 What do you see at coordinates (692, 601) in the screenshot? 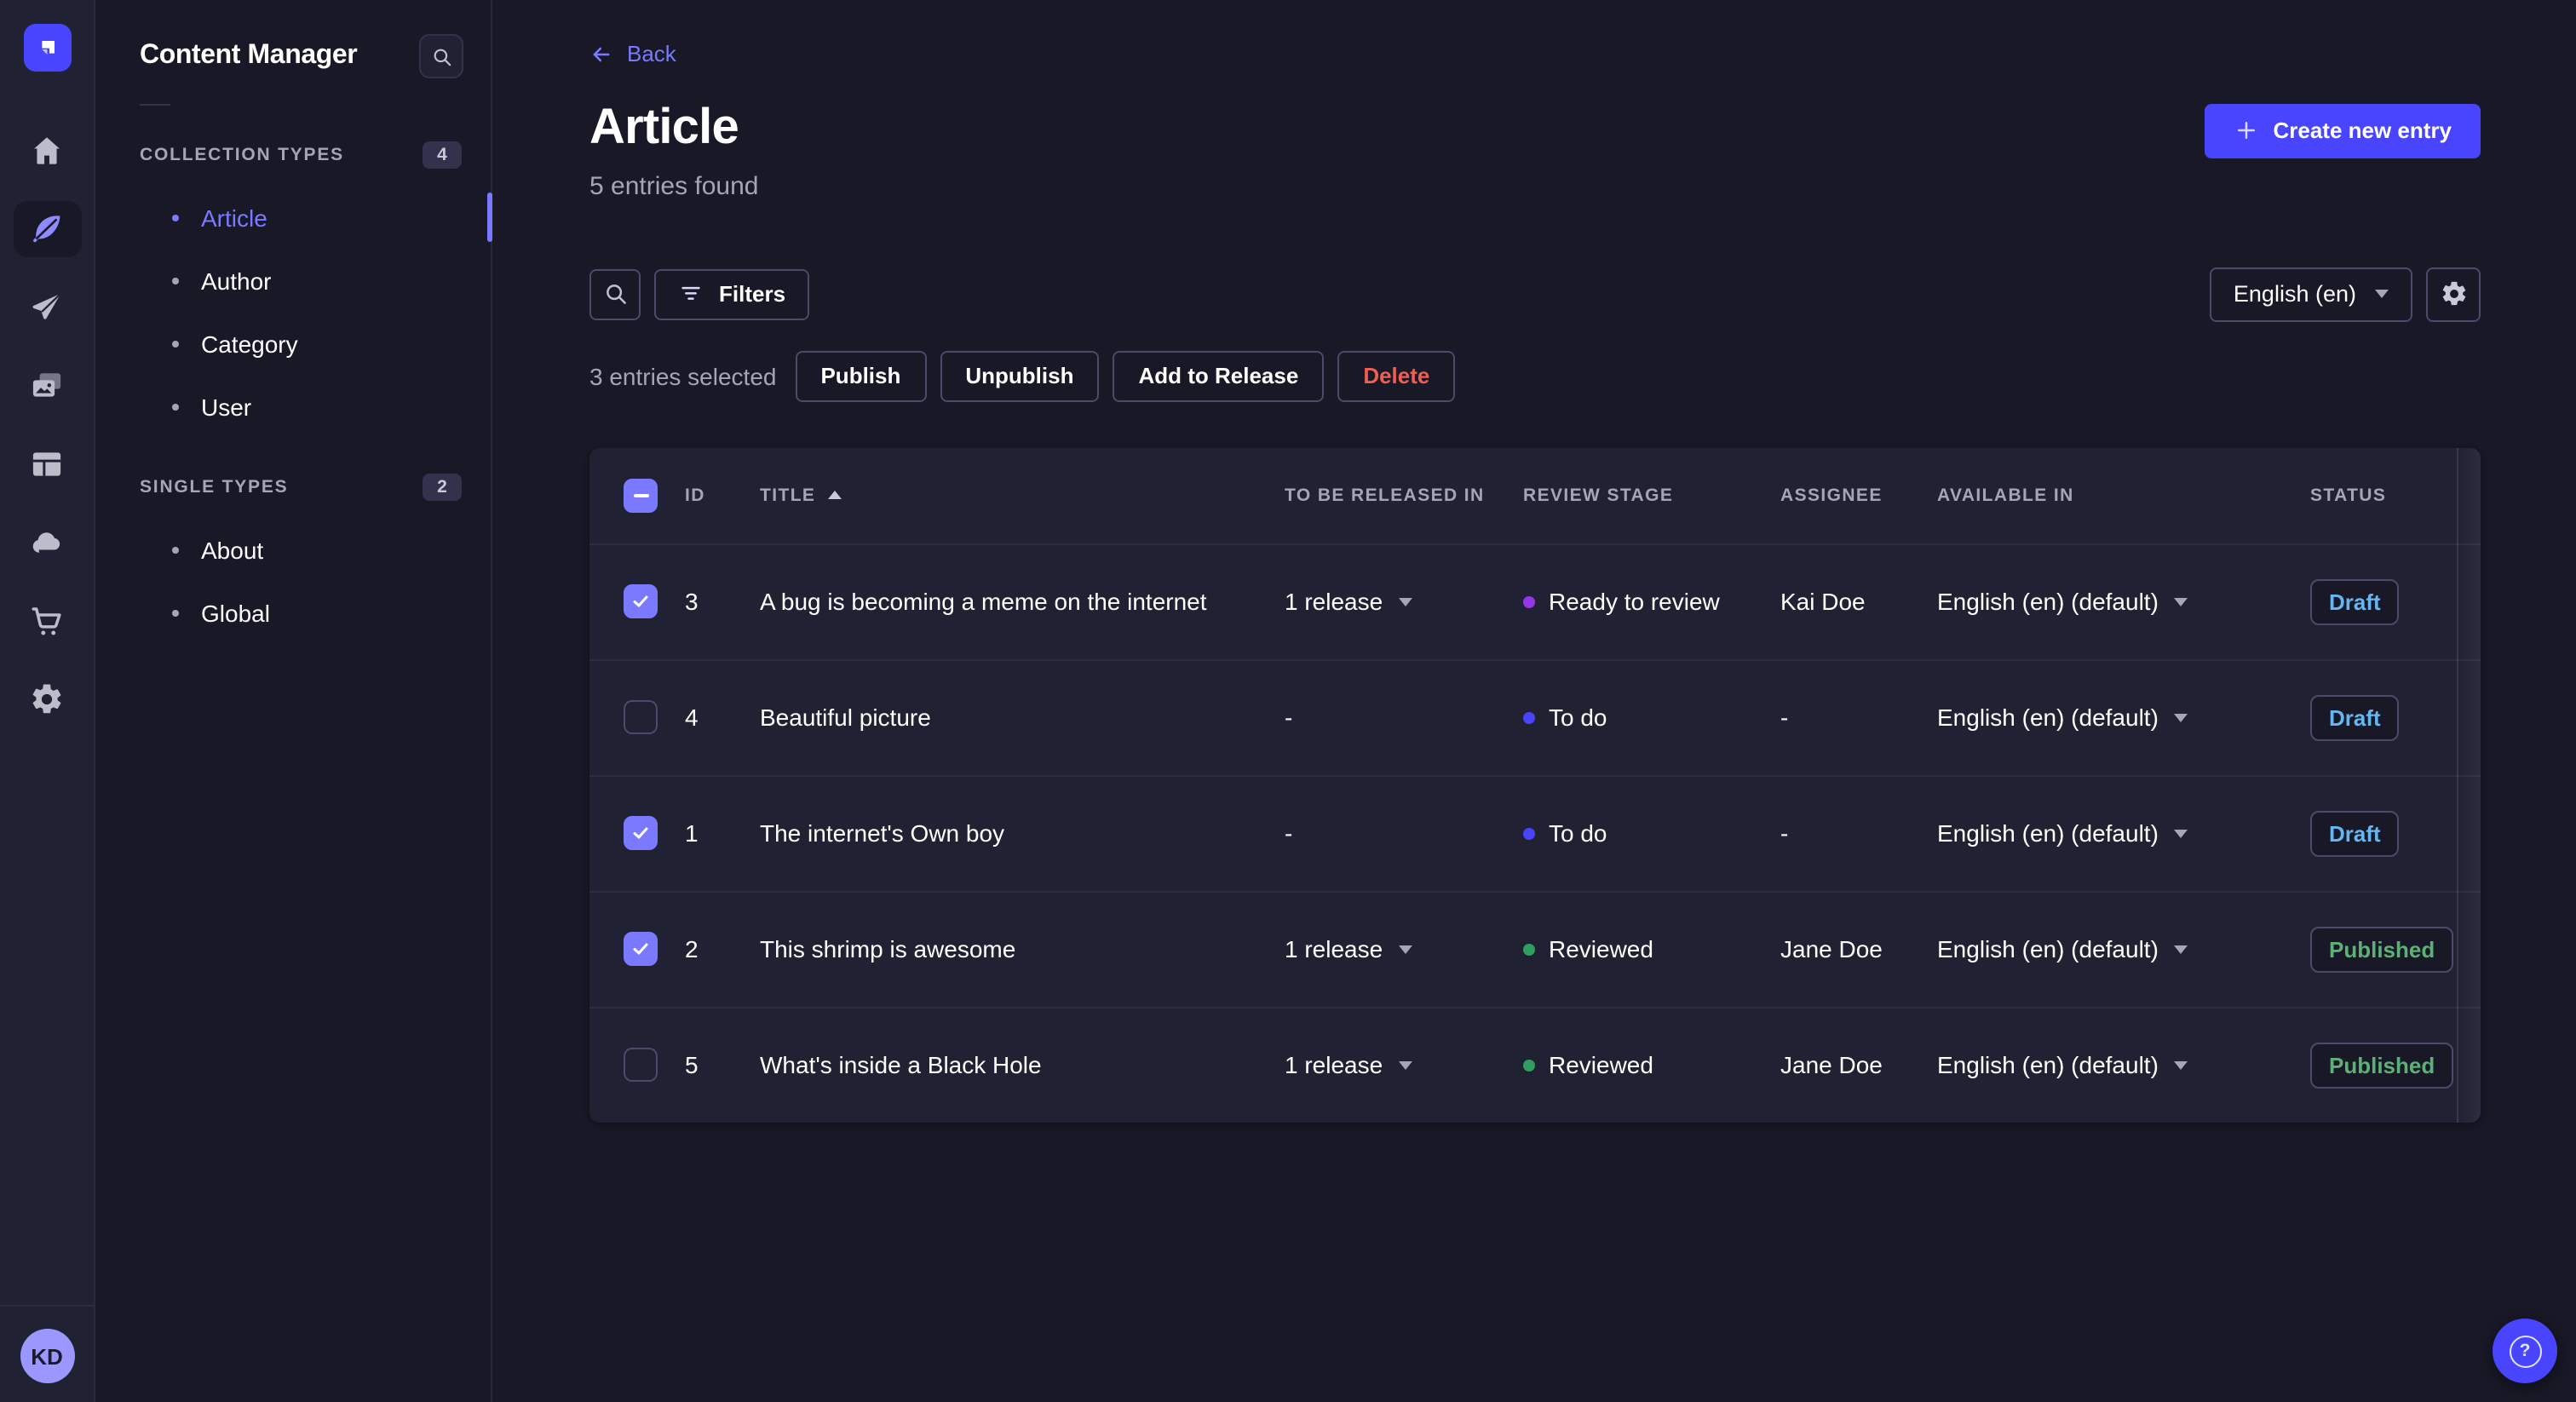
I see `row-id: 3` at bounding box center [692, 601].